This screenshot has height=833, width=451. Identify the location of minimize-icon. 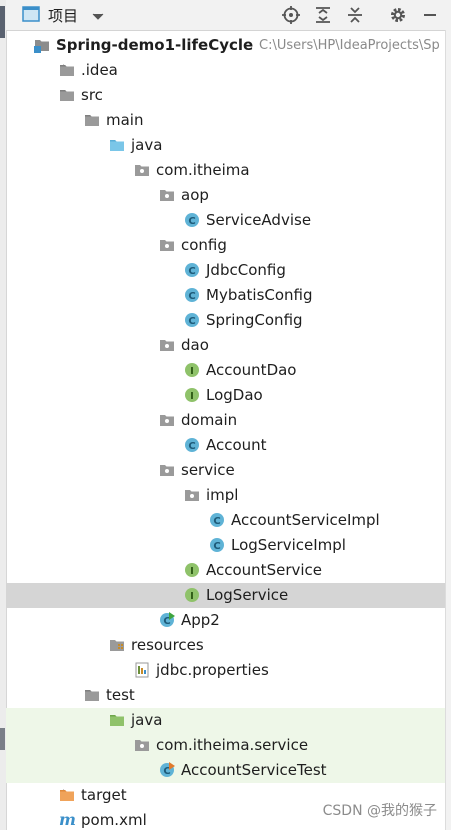
(430, 15).